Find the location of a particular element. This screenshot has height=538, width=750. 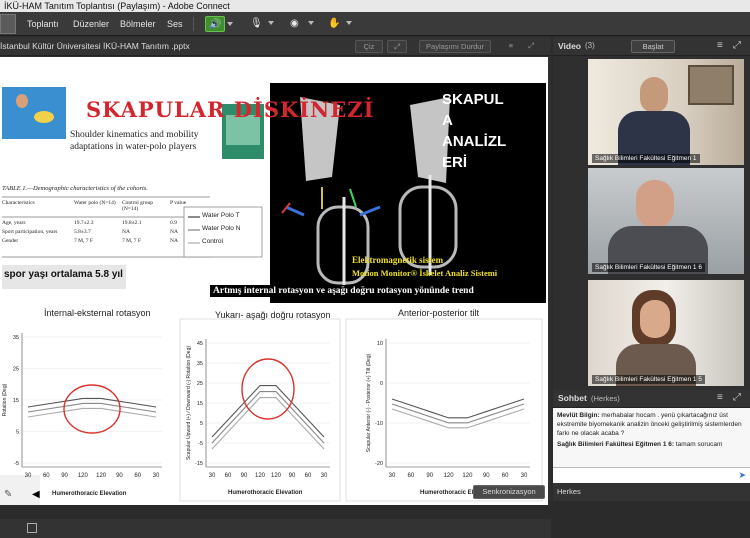

participant-name: Sağlık Bilimleri Fakültesi Eğitmen 1 is located at coordinates (646, 158).